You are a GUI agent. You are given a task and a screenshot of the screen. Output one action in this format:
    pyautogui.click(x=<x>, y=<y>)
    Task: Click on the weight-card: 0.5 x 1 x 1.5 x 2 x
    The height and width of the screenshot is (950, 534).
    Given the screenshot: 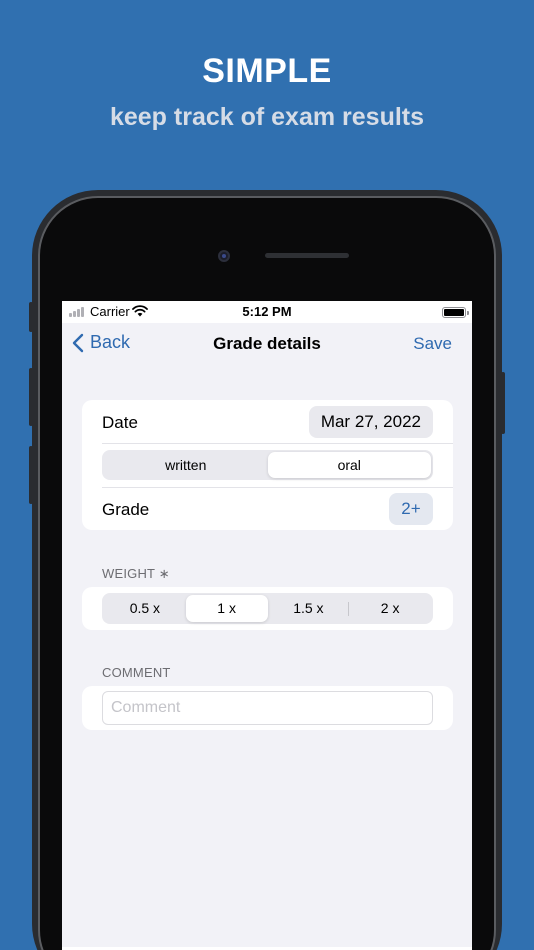 What is the action you would take?
    pyautogui.click(x=267, y=608)
    